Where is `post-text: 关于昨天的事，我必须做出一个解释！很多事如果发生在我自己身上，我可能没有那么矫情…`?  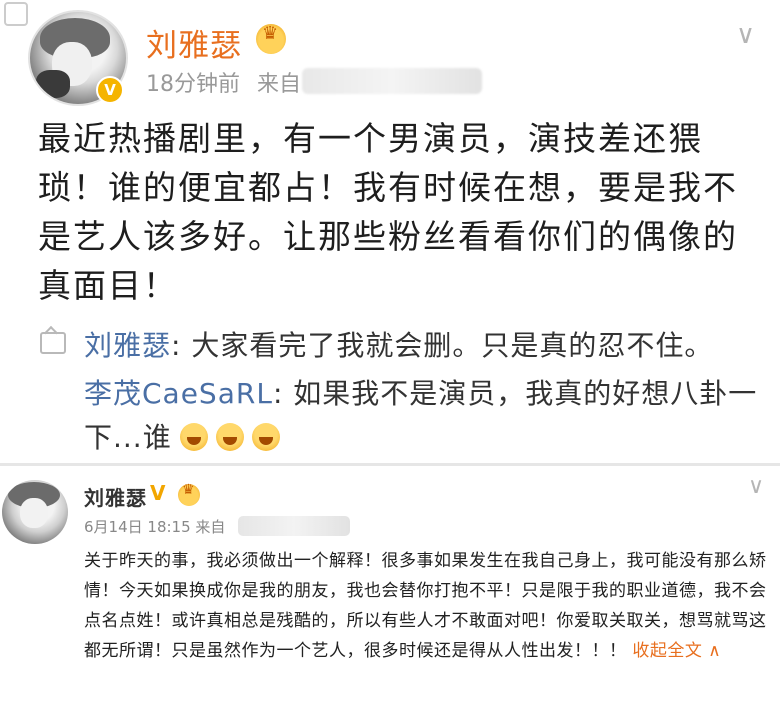 post-text: 关于昨天的事，我必须做出一个解释！很多事如果发生在我自己身上，我可能没有那么矫情… is located at coordinates (429, 606).